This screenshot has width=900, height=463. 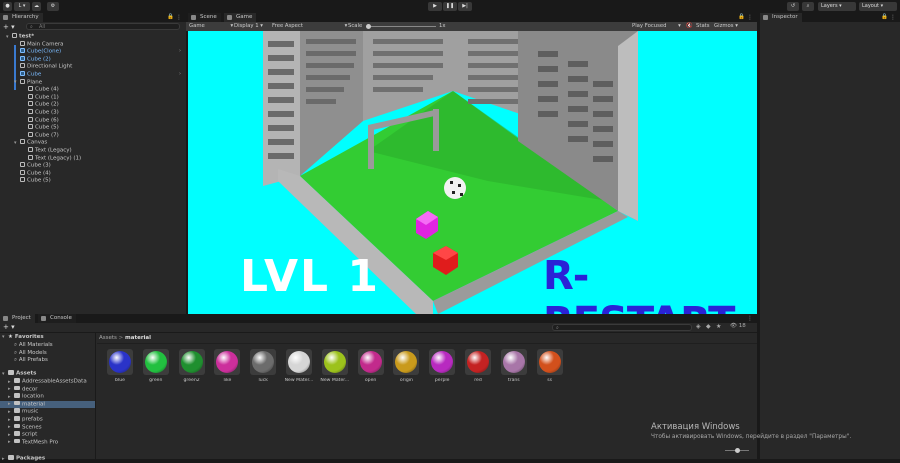 I want to click on material-sphere-icon, so click(x=370, y=362).